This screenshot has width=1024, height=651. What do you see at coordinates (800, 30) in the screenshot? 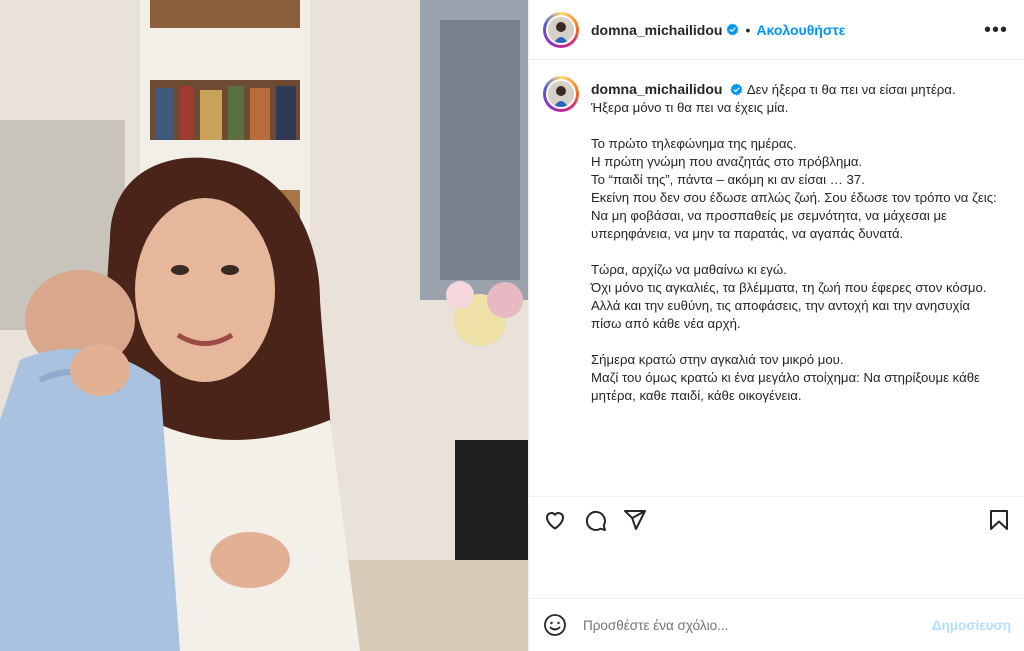
I see `follow-button: Ακολουθήστε` at bounding box center [800, 30].